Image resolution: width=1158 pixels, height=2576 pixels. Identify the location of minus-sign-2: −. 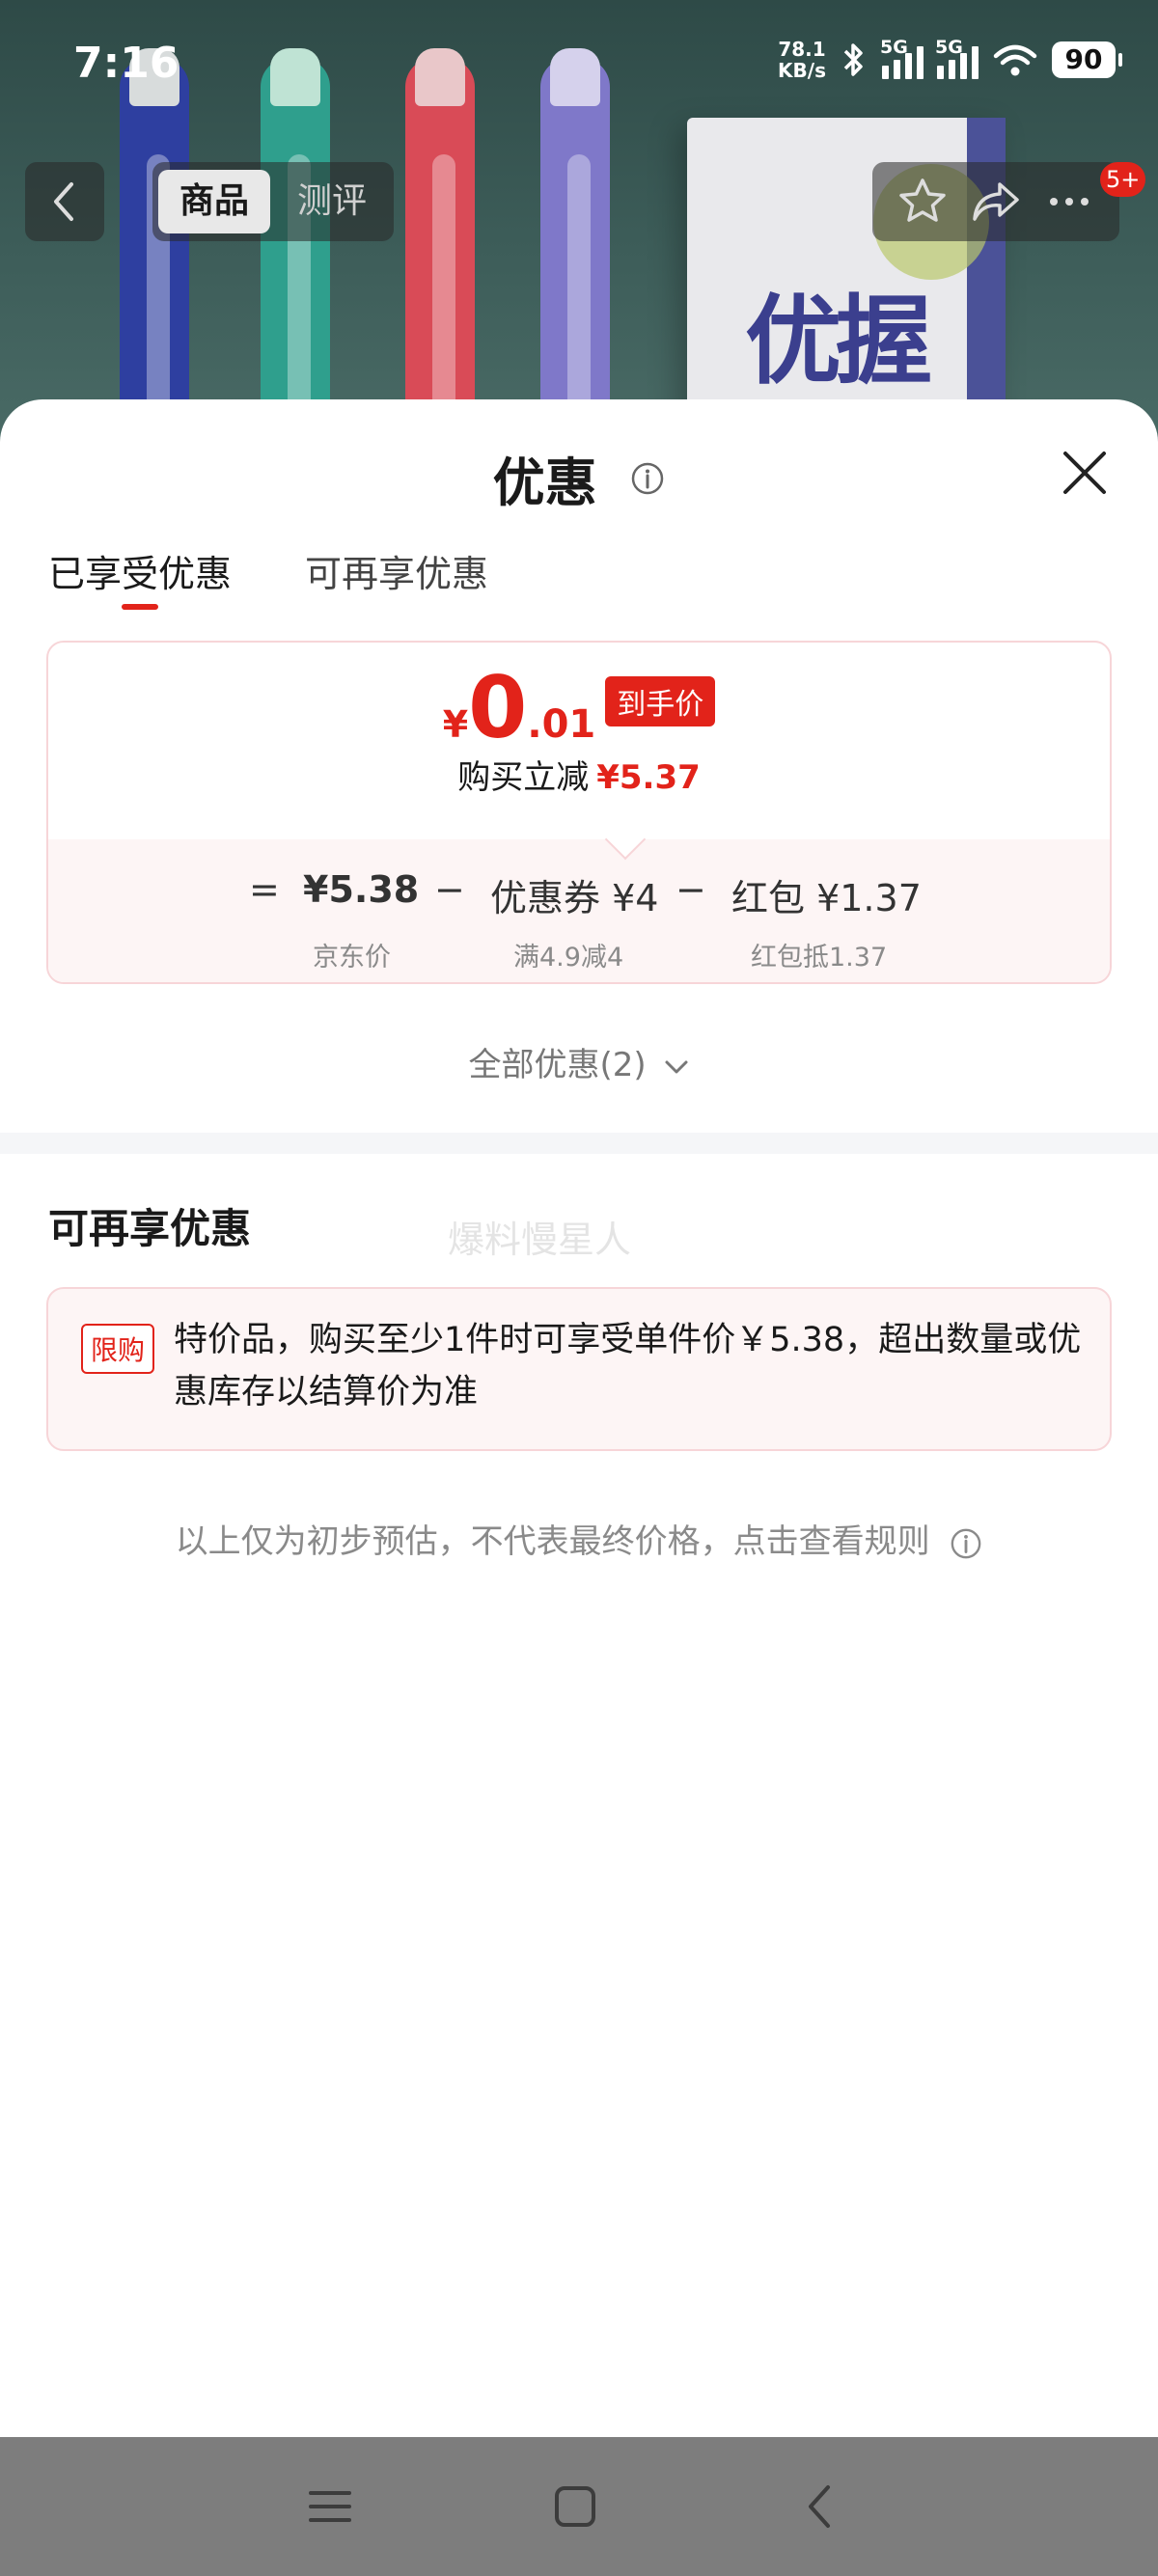
(691, 890).